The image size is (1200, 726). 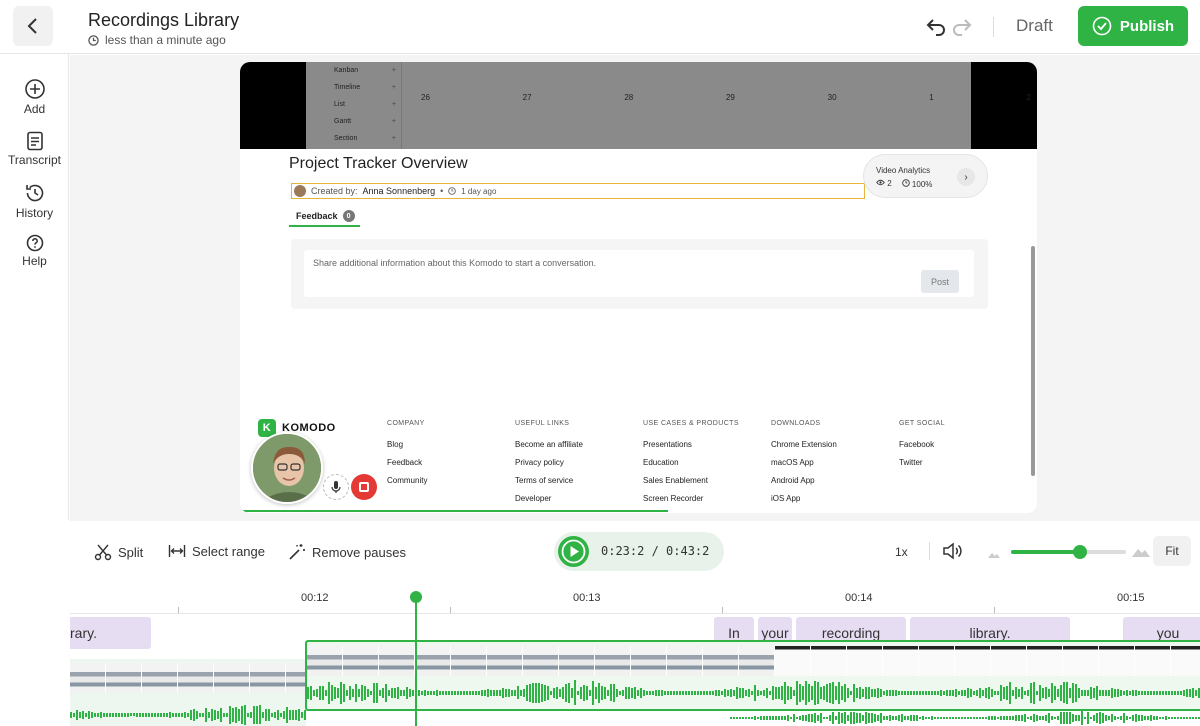 What do you see at coordinates (925, 176) in the screenshot?
I see `video-analytics-card: Video Analytics 2 100% ›` at bounding box center [925, 176].